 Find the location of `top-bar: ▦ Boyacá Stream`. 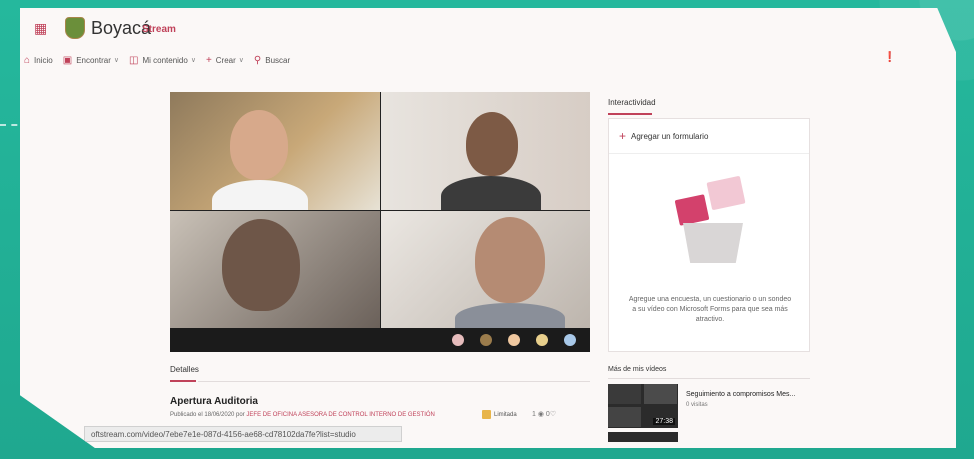

top-bar: ▦ Boyacá Stream is located at coordinates (488, 28).